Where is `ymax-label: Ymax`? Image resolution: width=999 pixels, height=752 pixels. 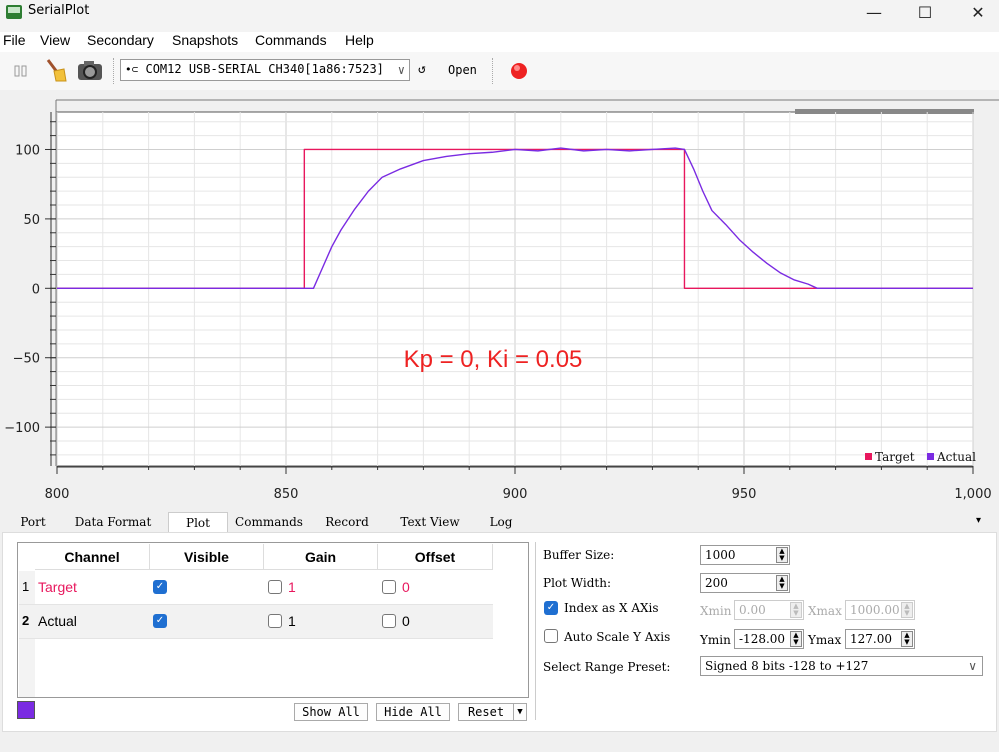
ymax-label: Ymax is located at coordinates (825, 640).